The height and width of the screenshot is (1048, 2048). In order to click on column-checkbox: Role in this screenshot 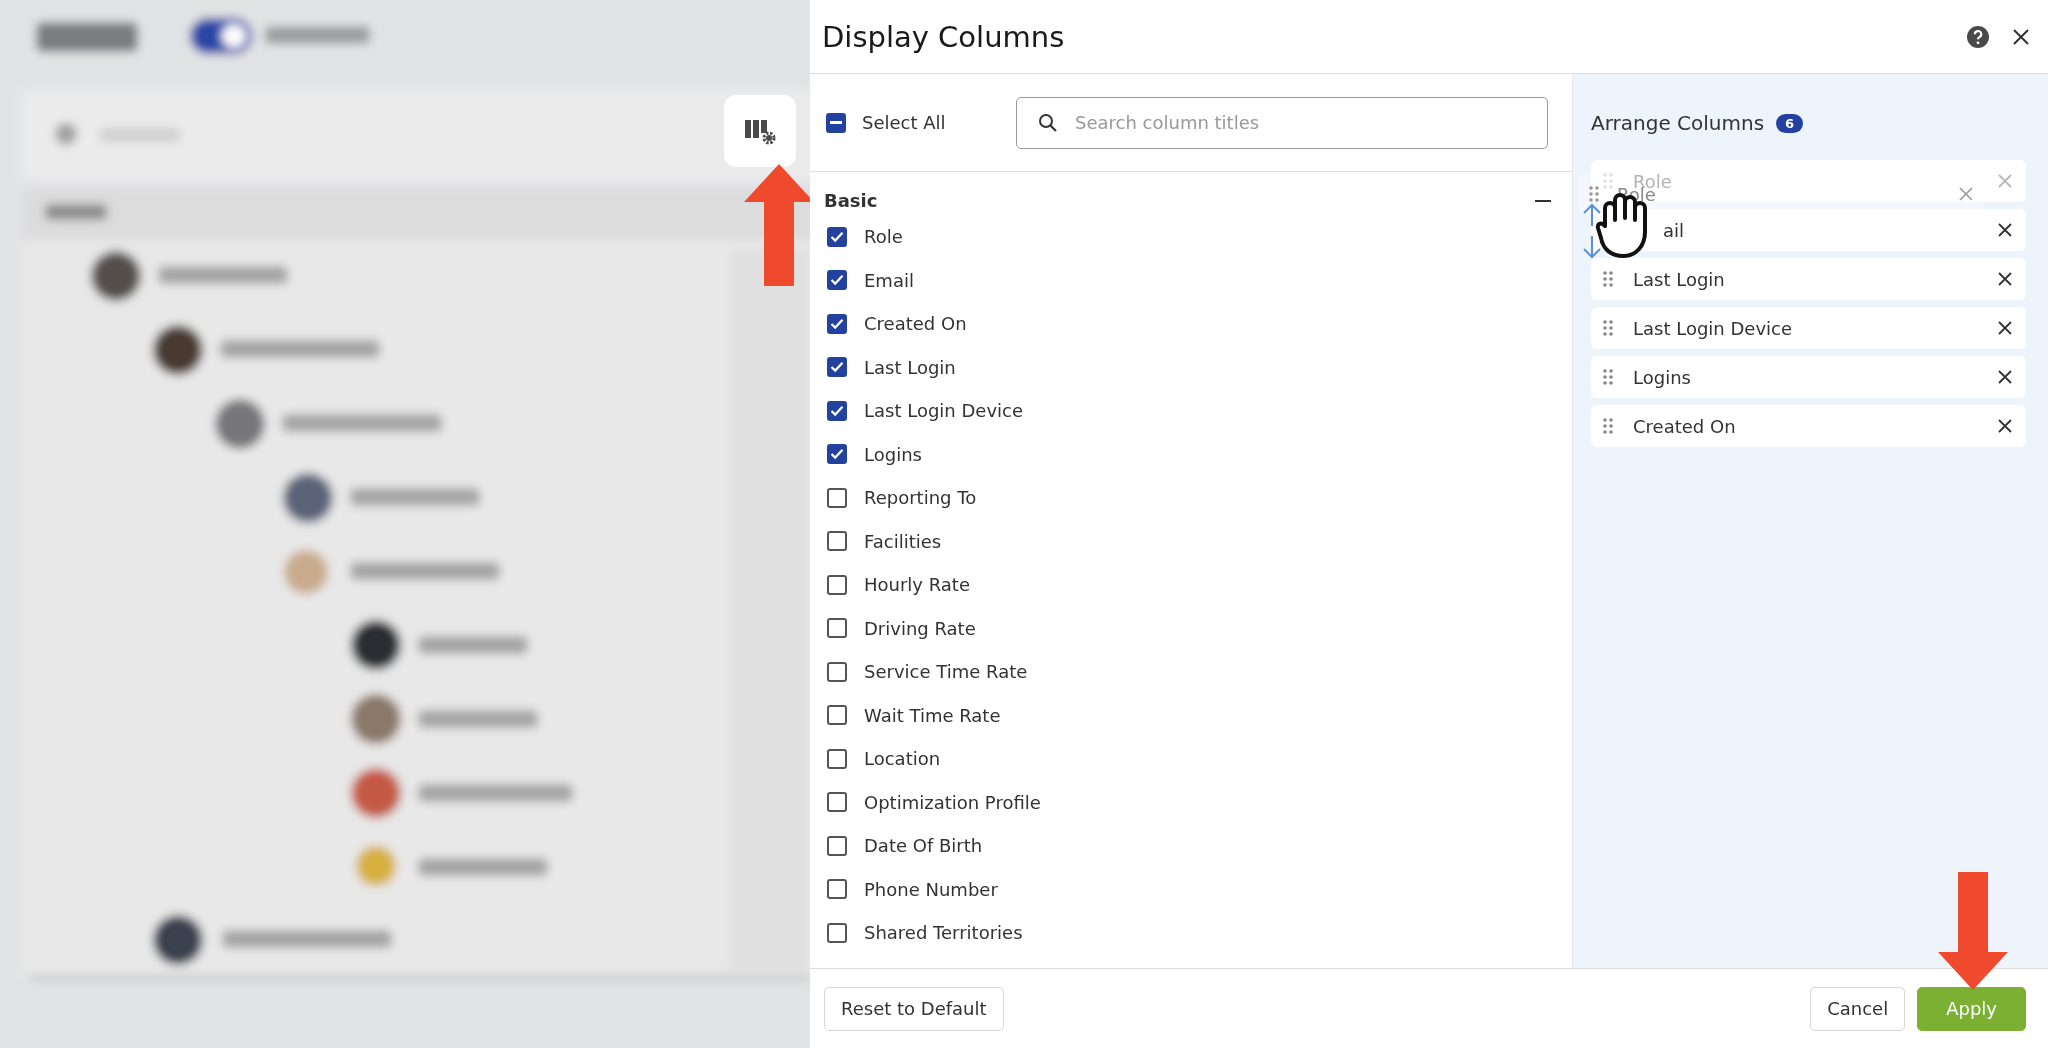, I will do `click(865, 237)`.